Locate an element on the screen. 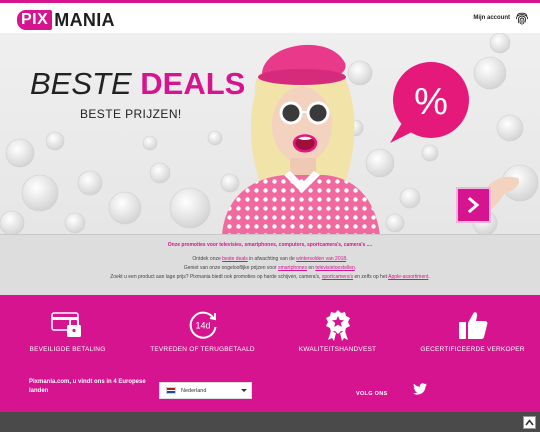 The width and height of the screenshot is (540, 432). promo-text: en is located at coordinates (311, 268).